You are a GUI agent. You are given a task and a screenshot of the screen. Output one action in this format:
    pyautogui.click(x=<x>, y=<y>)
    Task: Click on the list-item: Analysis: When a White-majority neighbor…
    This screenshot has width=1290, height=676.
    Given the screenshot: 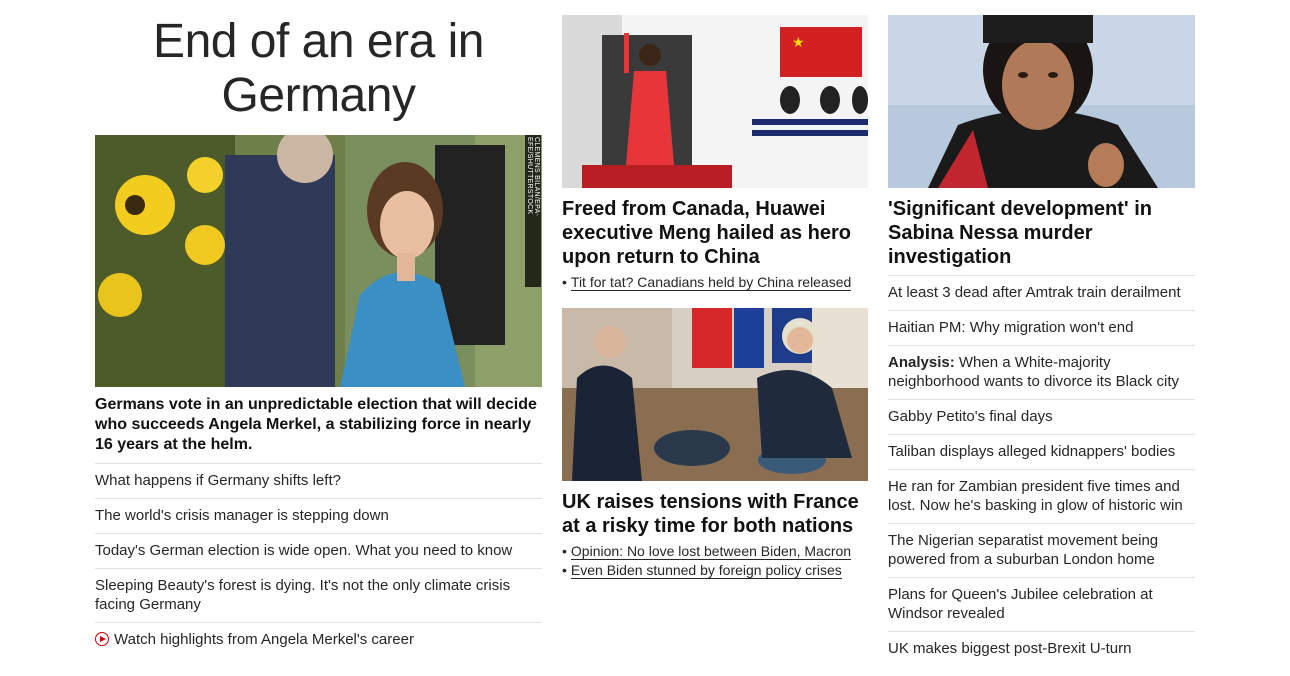 What is the action you would take?
    pyautogui.click(x=1041, y=372)
    